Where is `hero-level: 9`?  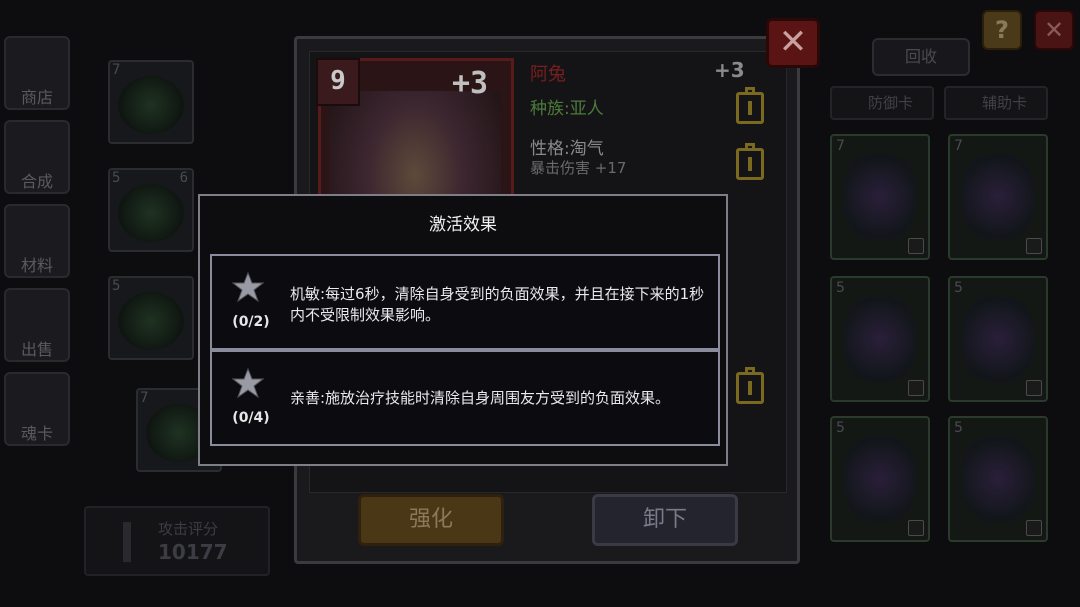
hero-level: 9 is located at coordinates (338, 82).